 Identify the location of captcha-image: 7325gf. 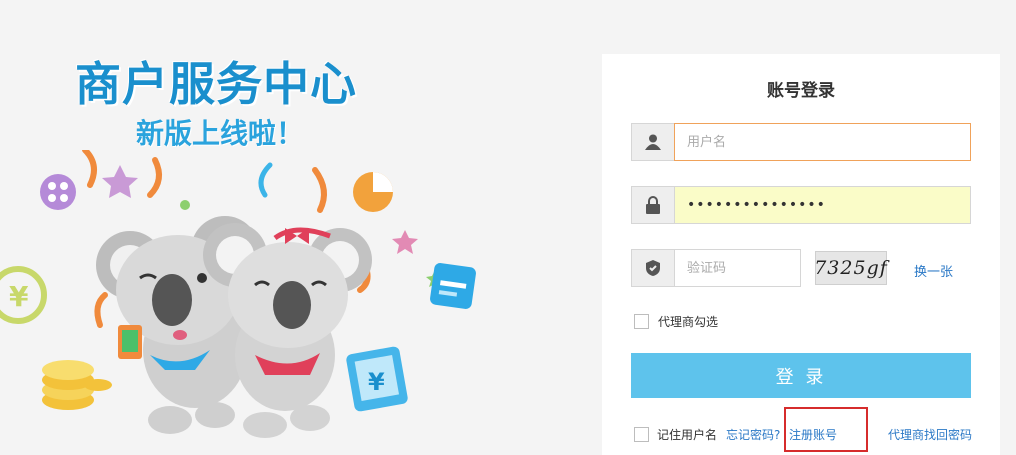
(850, 268).